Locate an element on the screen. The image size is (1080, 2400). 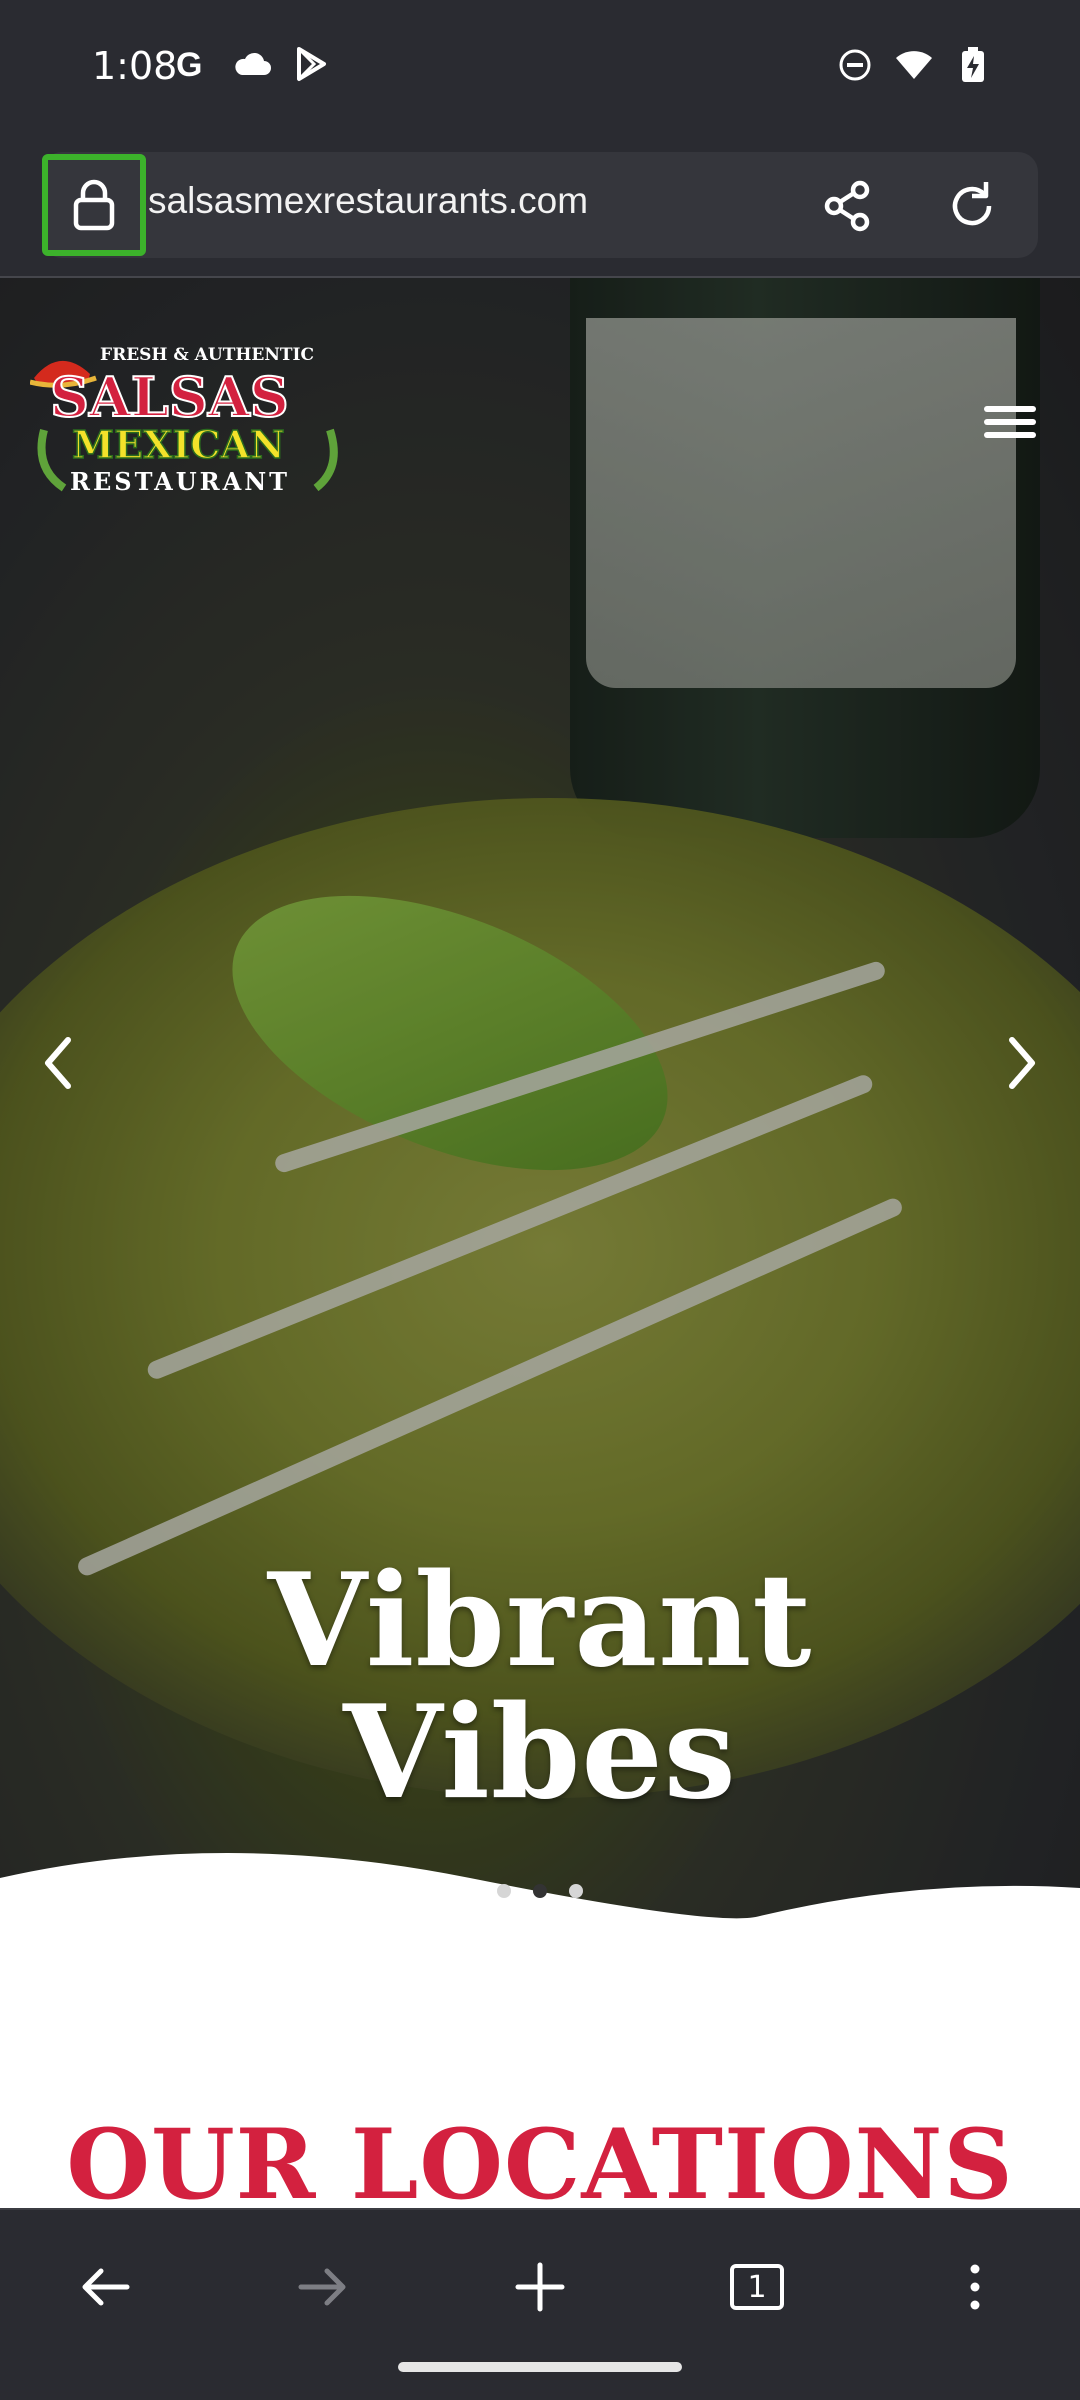
status-bar: 1:08 G is located at coordinates (540, 70).